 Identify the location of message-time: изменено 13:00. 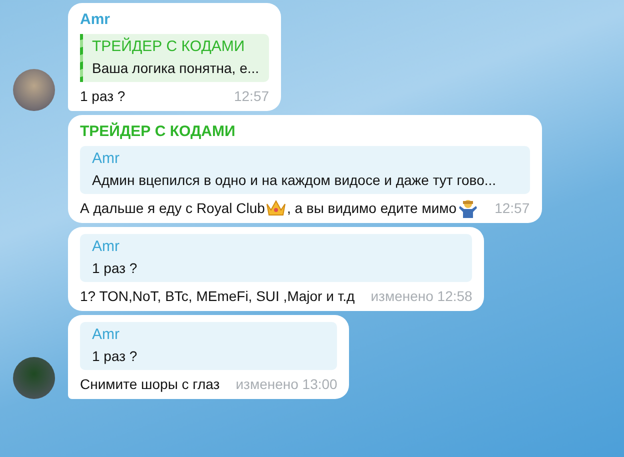
(287, 384).